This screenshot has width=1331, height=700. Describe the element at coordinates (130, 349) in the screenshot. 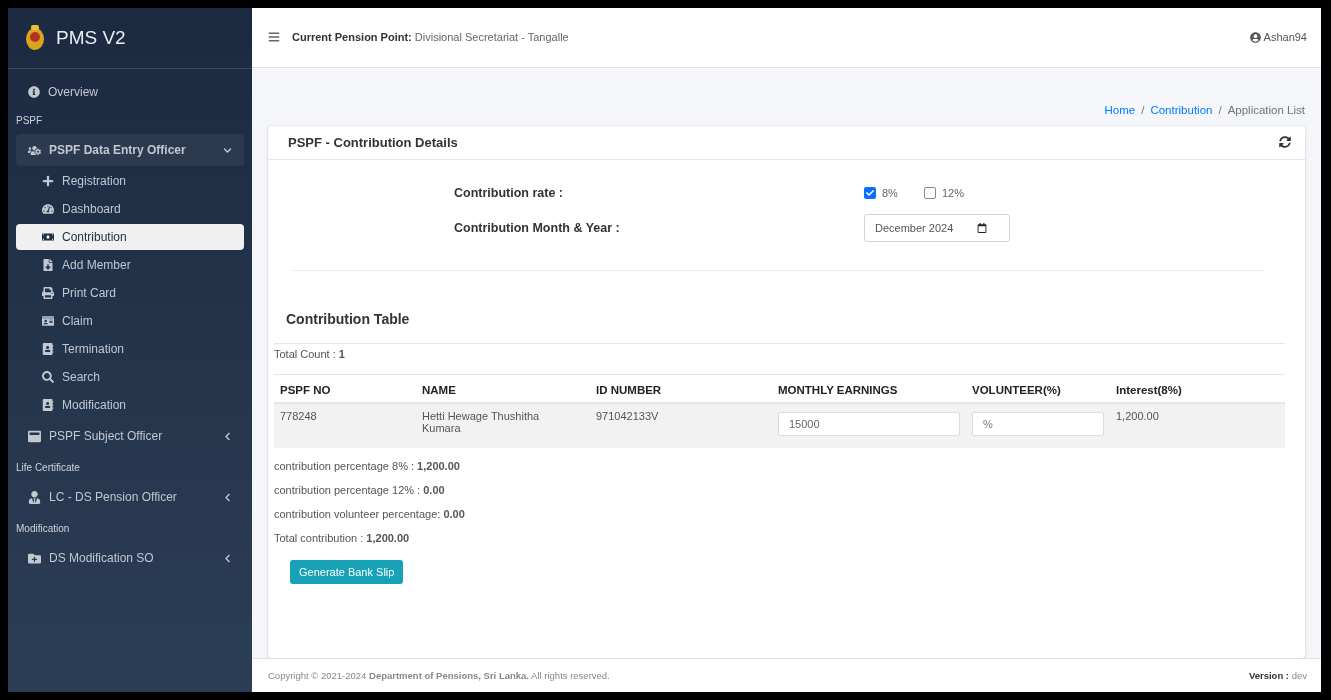

I see `sidebar-item: Termination` at that location.